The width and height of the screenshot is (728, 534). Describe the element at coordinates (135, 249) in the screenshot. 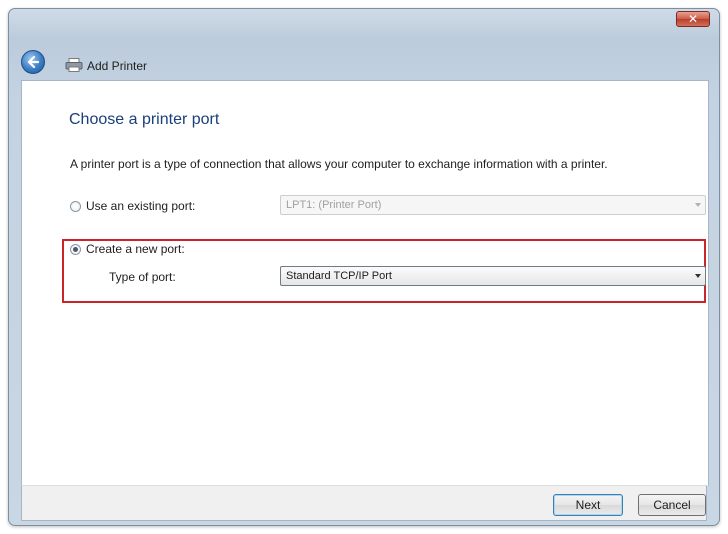

I see `create-new-port-label: Create a new port:` at that location.